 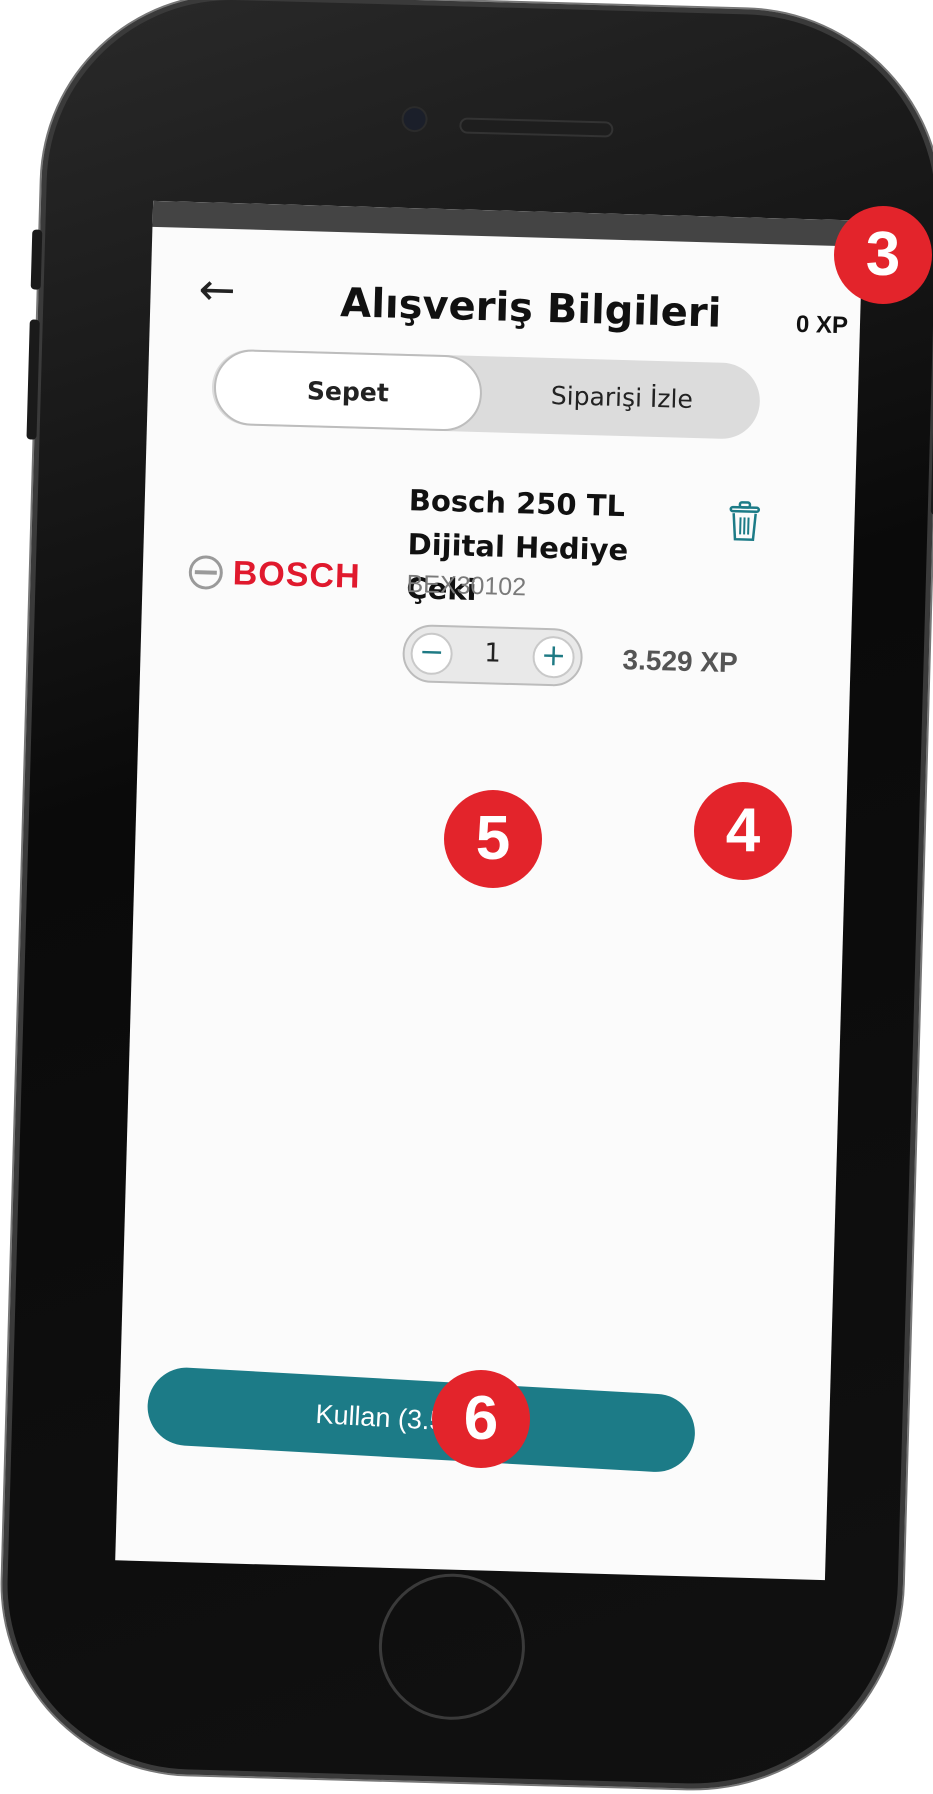 I want to click on brand-logo-text: BOSCH, so click(x=296, y=575).